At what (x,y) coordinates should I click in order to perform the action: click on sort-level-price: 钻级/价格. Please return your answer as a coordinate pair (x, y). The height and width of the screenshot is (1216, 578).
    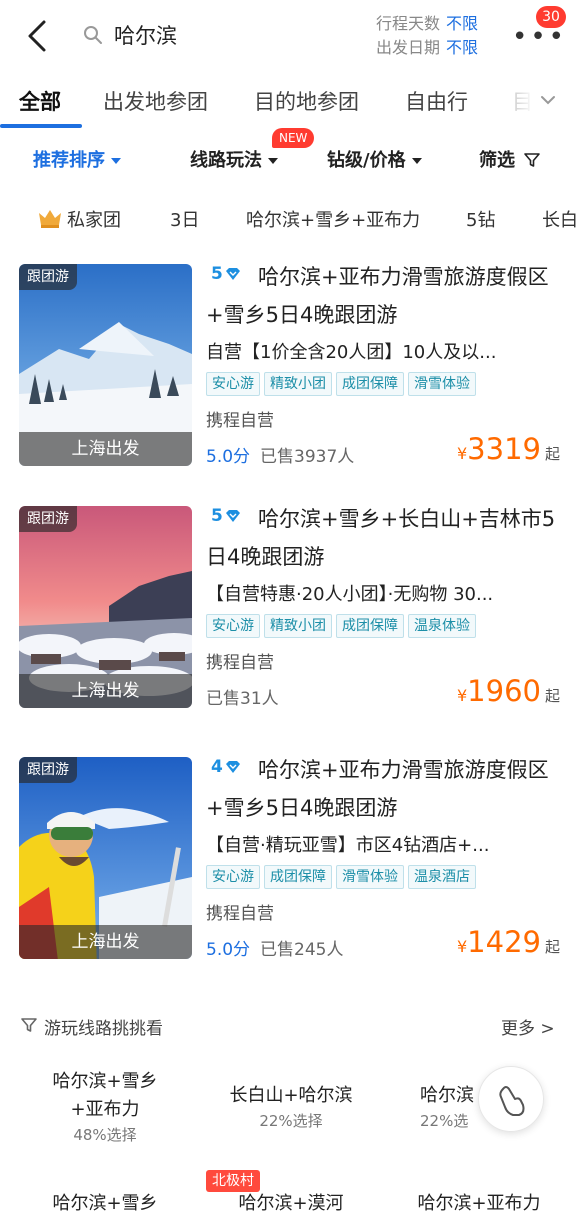
    Looking at the image, I should click on (374, 159).